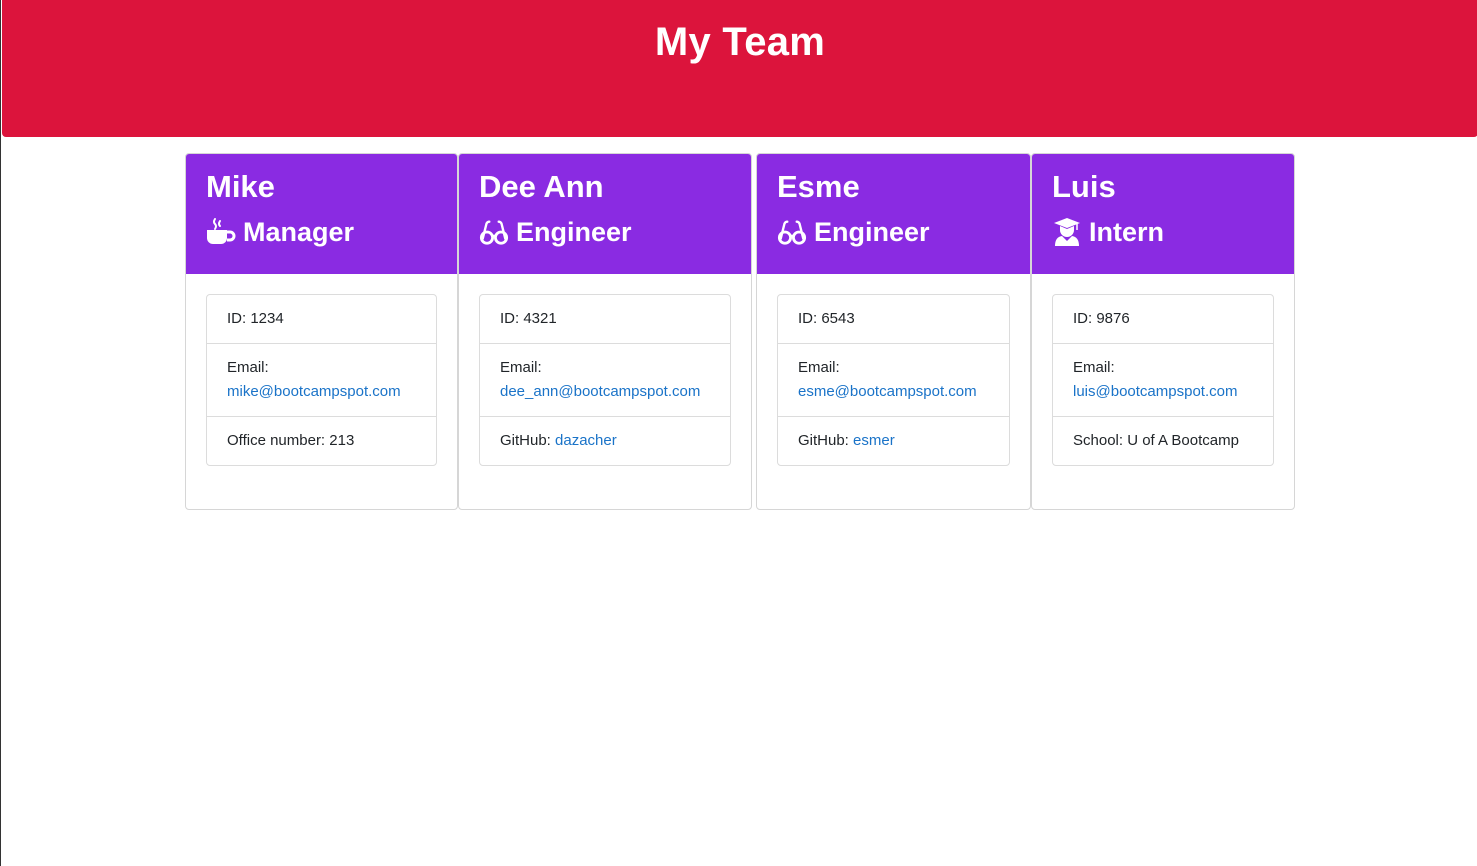  Describe the element at coordinates (299, 232) in the screenshot. I see `role-label: Manager` at that location.